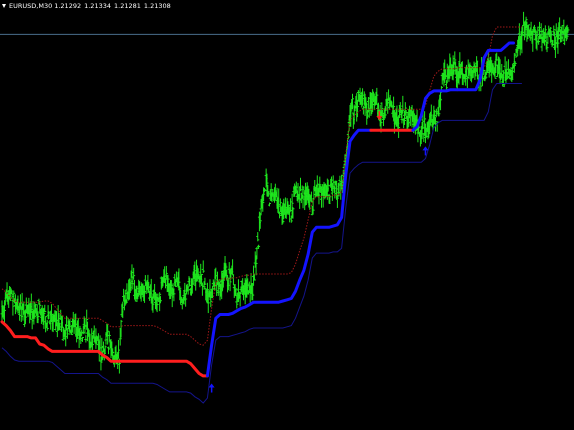 This screenshot has height=430, width=574. I want to click on ohlc-readout: 1.21292 1.21334 1.21281 1.21308, so click(112, 6).